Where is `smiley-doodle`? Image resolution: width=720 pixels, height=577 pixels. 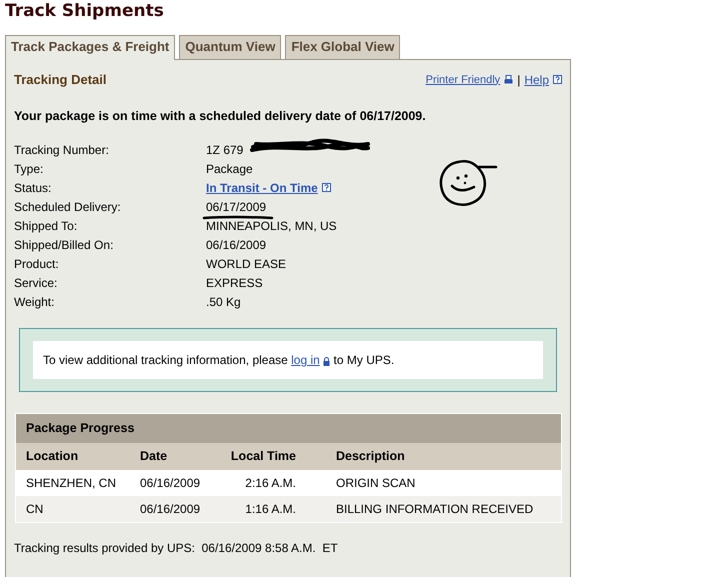 smiley-doodle is located at coordinates (469, 183).